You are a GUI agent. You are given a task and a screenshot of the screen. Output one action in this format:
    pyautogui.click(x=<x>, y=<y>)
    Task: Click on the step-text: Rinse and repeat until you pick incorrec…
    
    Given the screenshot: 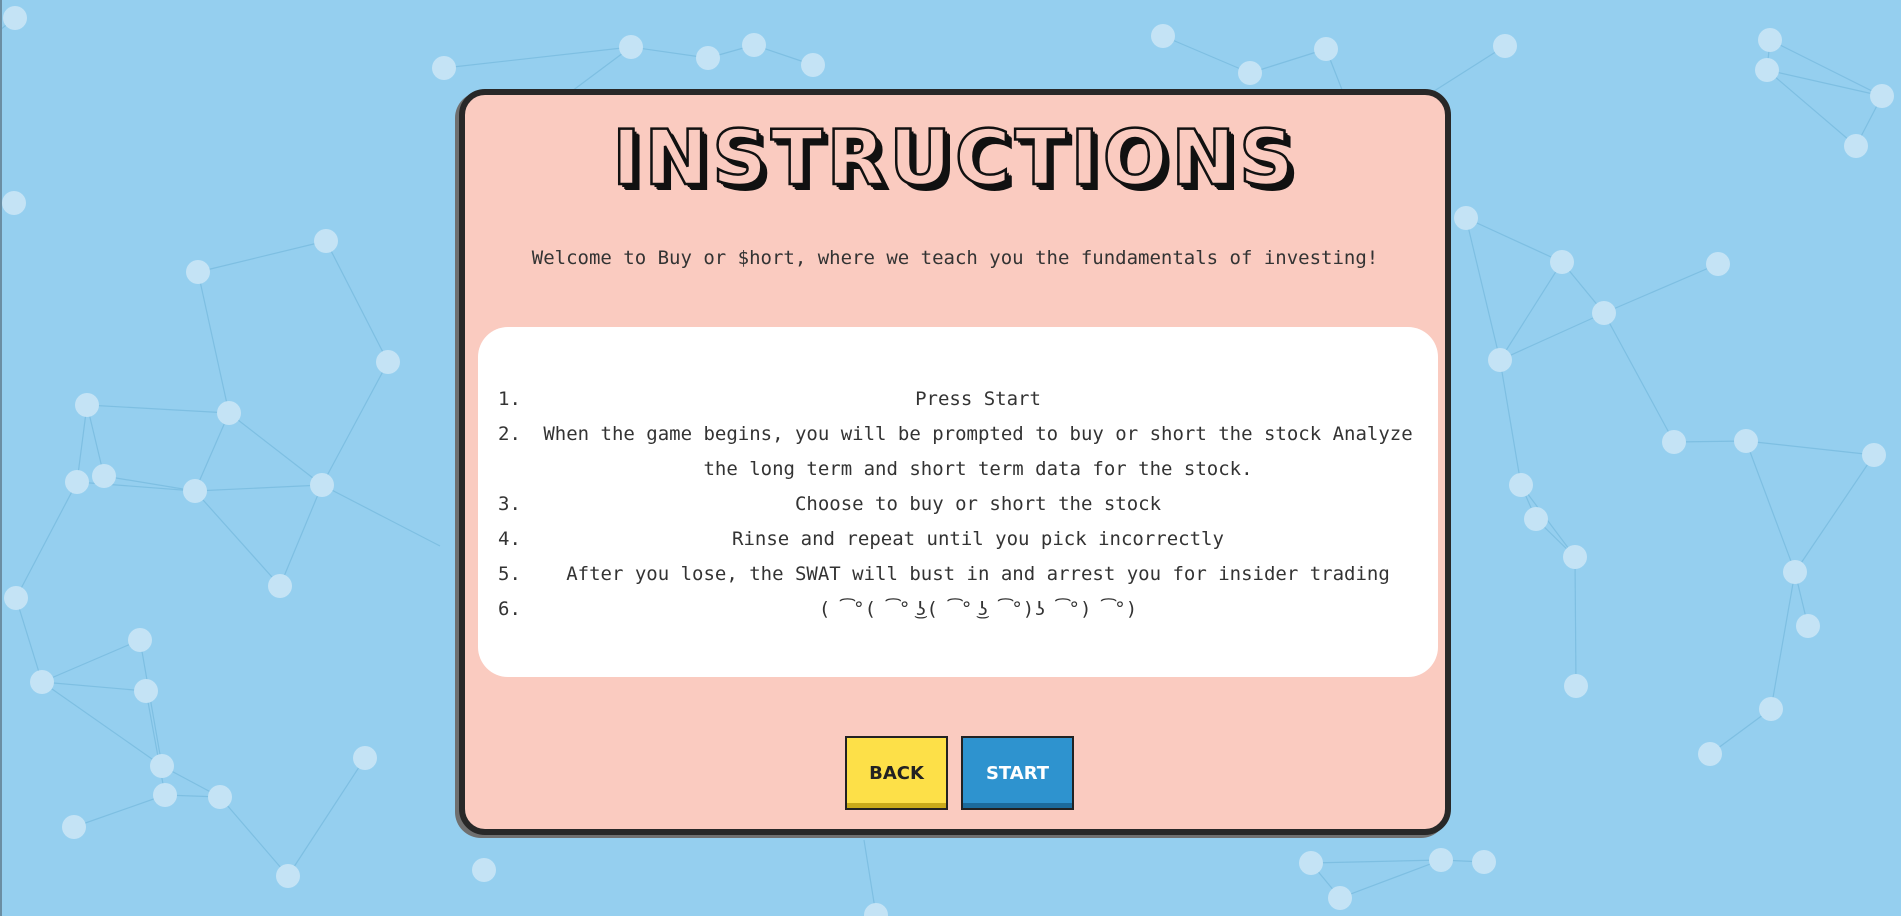 What is the action you would take?
    pyautogui.click(x=978, y=539)
    